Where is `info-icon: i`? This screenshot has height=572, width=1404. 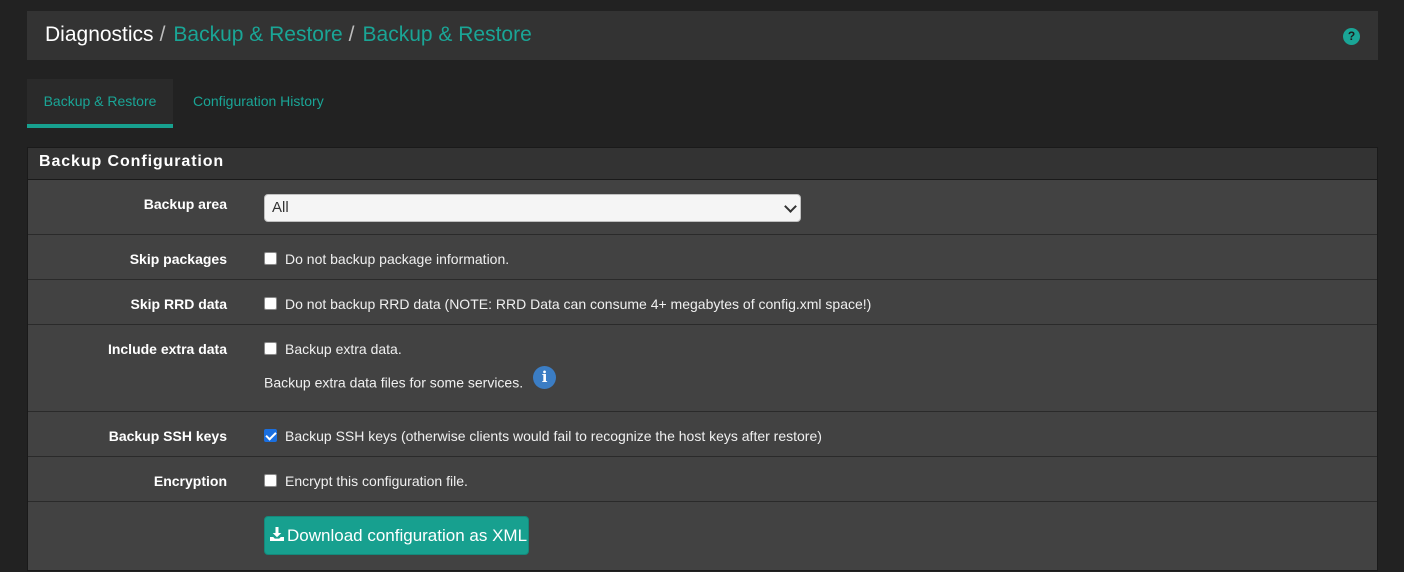
info-icon: i is located at coordinates (545, 377).